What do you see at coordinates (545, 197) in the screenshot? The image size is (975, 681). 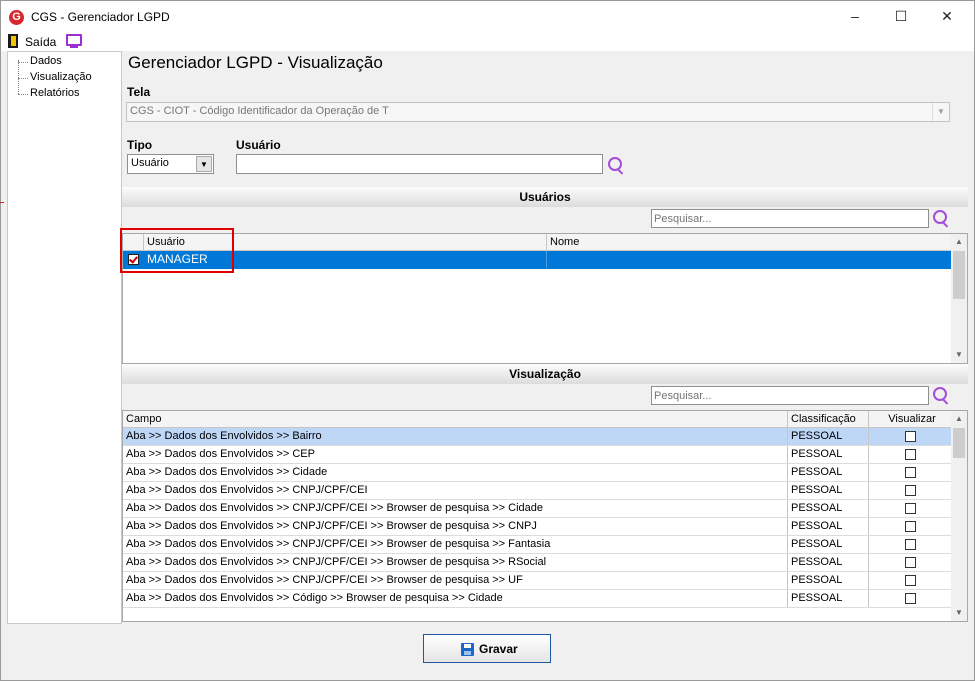 I see `users-section-header: Usuários` at bounding box center [545, 197].